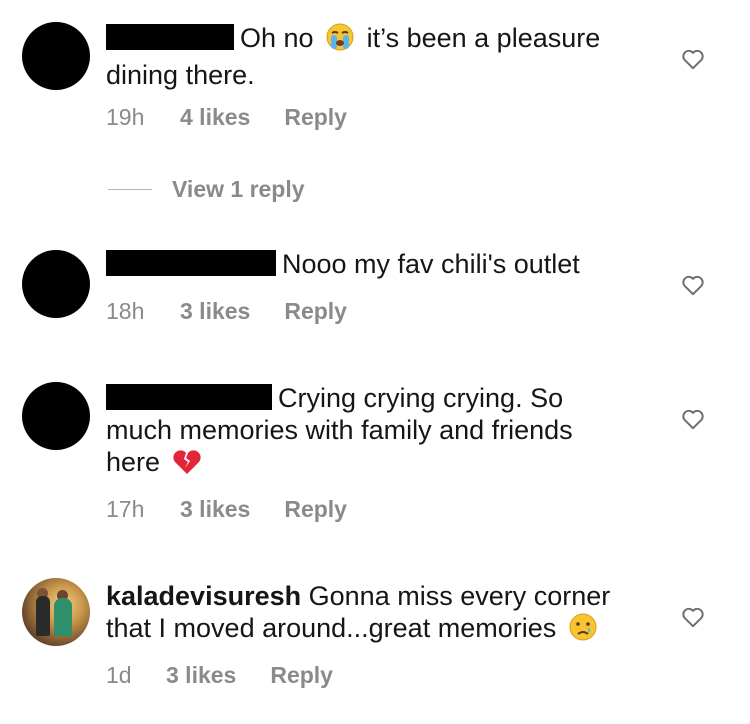 The height and width of the screenshot is (724, 750). What do you see at coordinates (376, 56) in the screenshot?
I see `comment-text: Oh no it’s been a pleasure dining there.` at bounding box center [376, 56].